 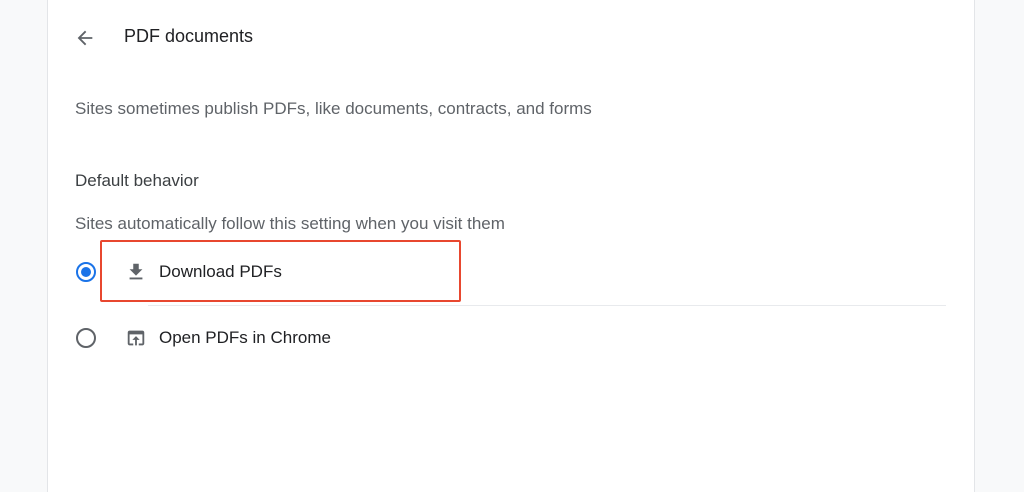 What do you see at coordinates (220, 271) in the screenshot?
I see `option-label: Download PDFs` at bounding box center [220, 271].